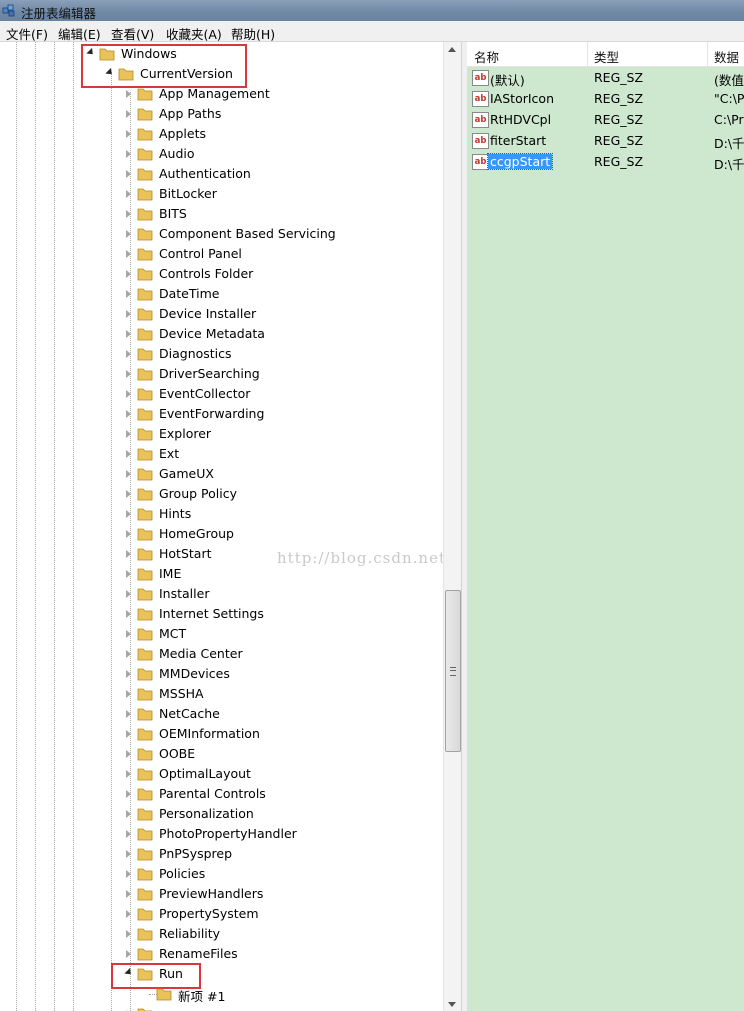  I want to click on list-row: abfiterStart REG_SZ D:\千人, so click(605, 140).